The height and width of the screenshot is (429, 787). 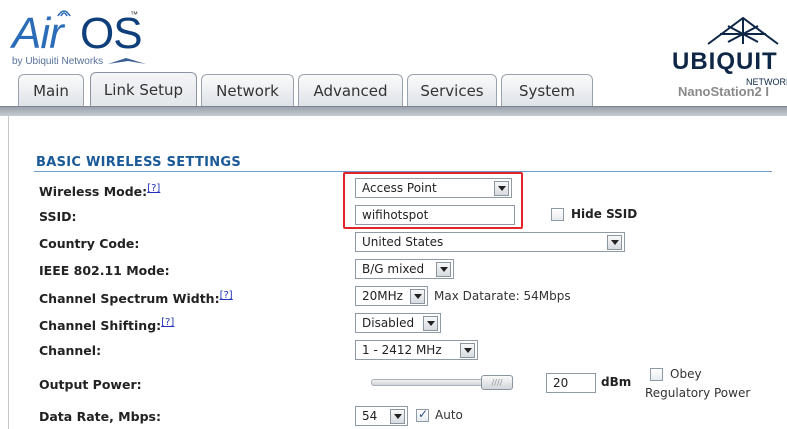 What do you see at coordinates (393, 269) in the screenshot?
I see `ieee-mode-value: B/G mixed` at bounding box center [393, 269].